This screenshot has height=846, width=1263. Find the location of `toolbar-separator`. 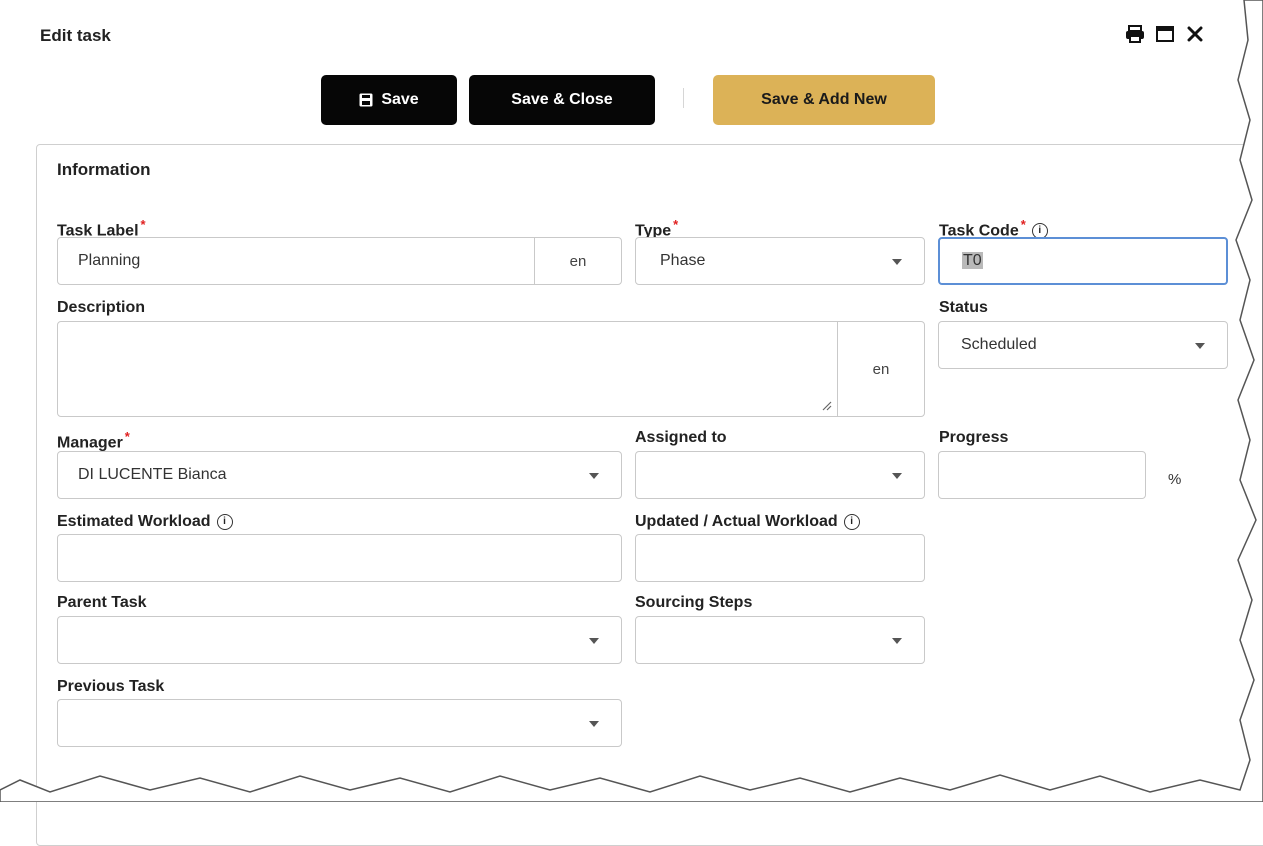

toolbar-separator is located at coordinates (683, 98).